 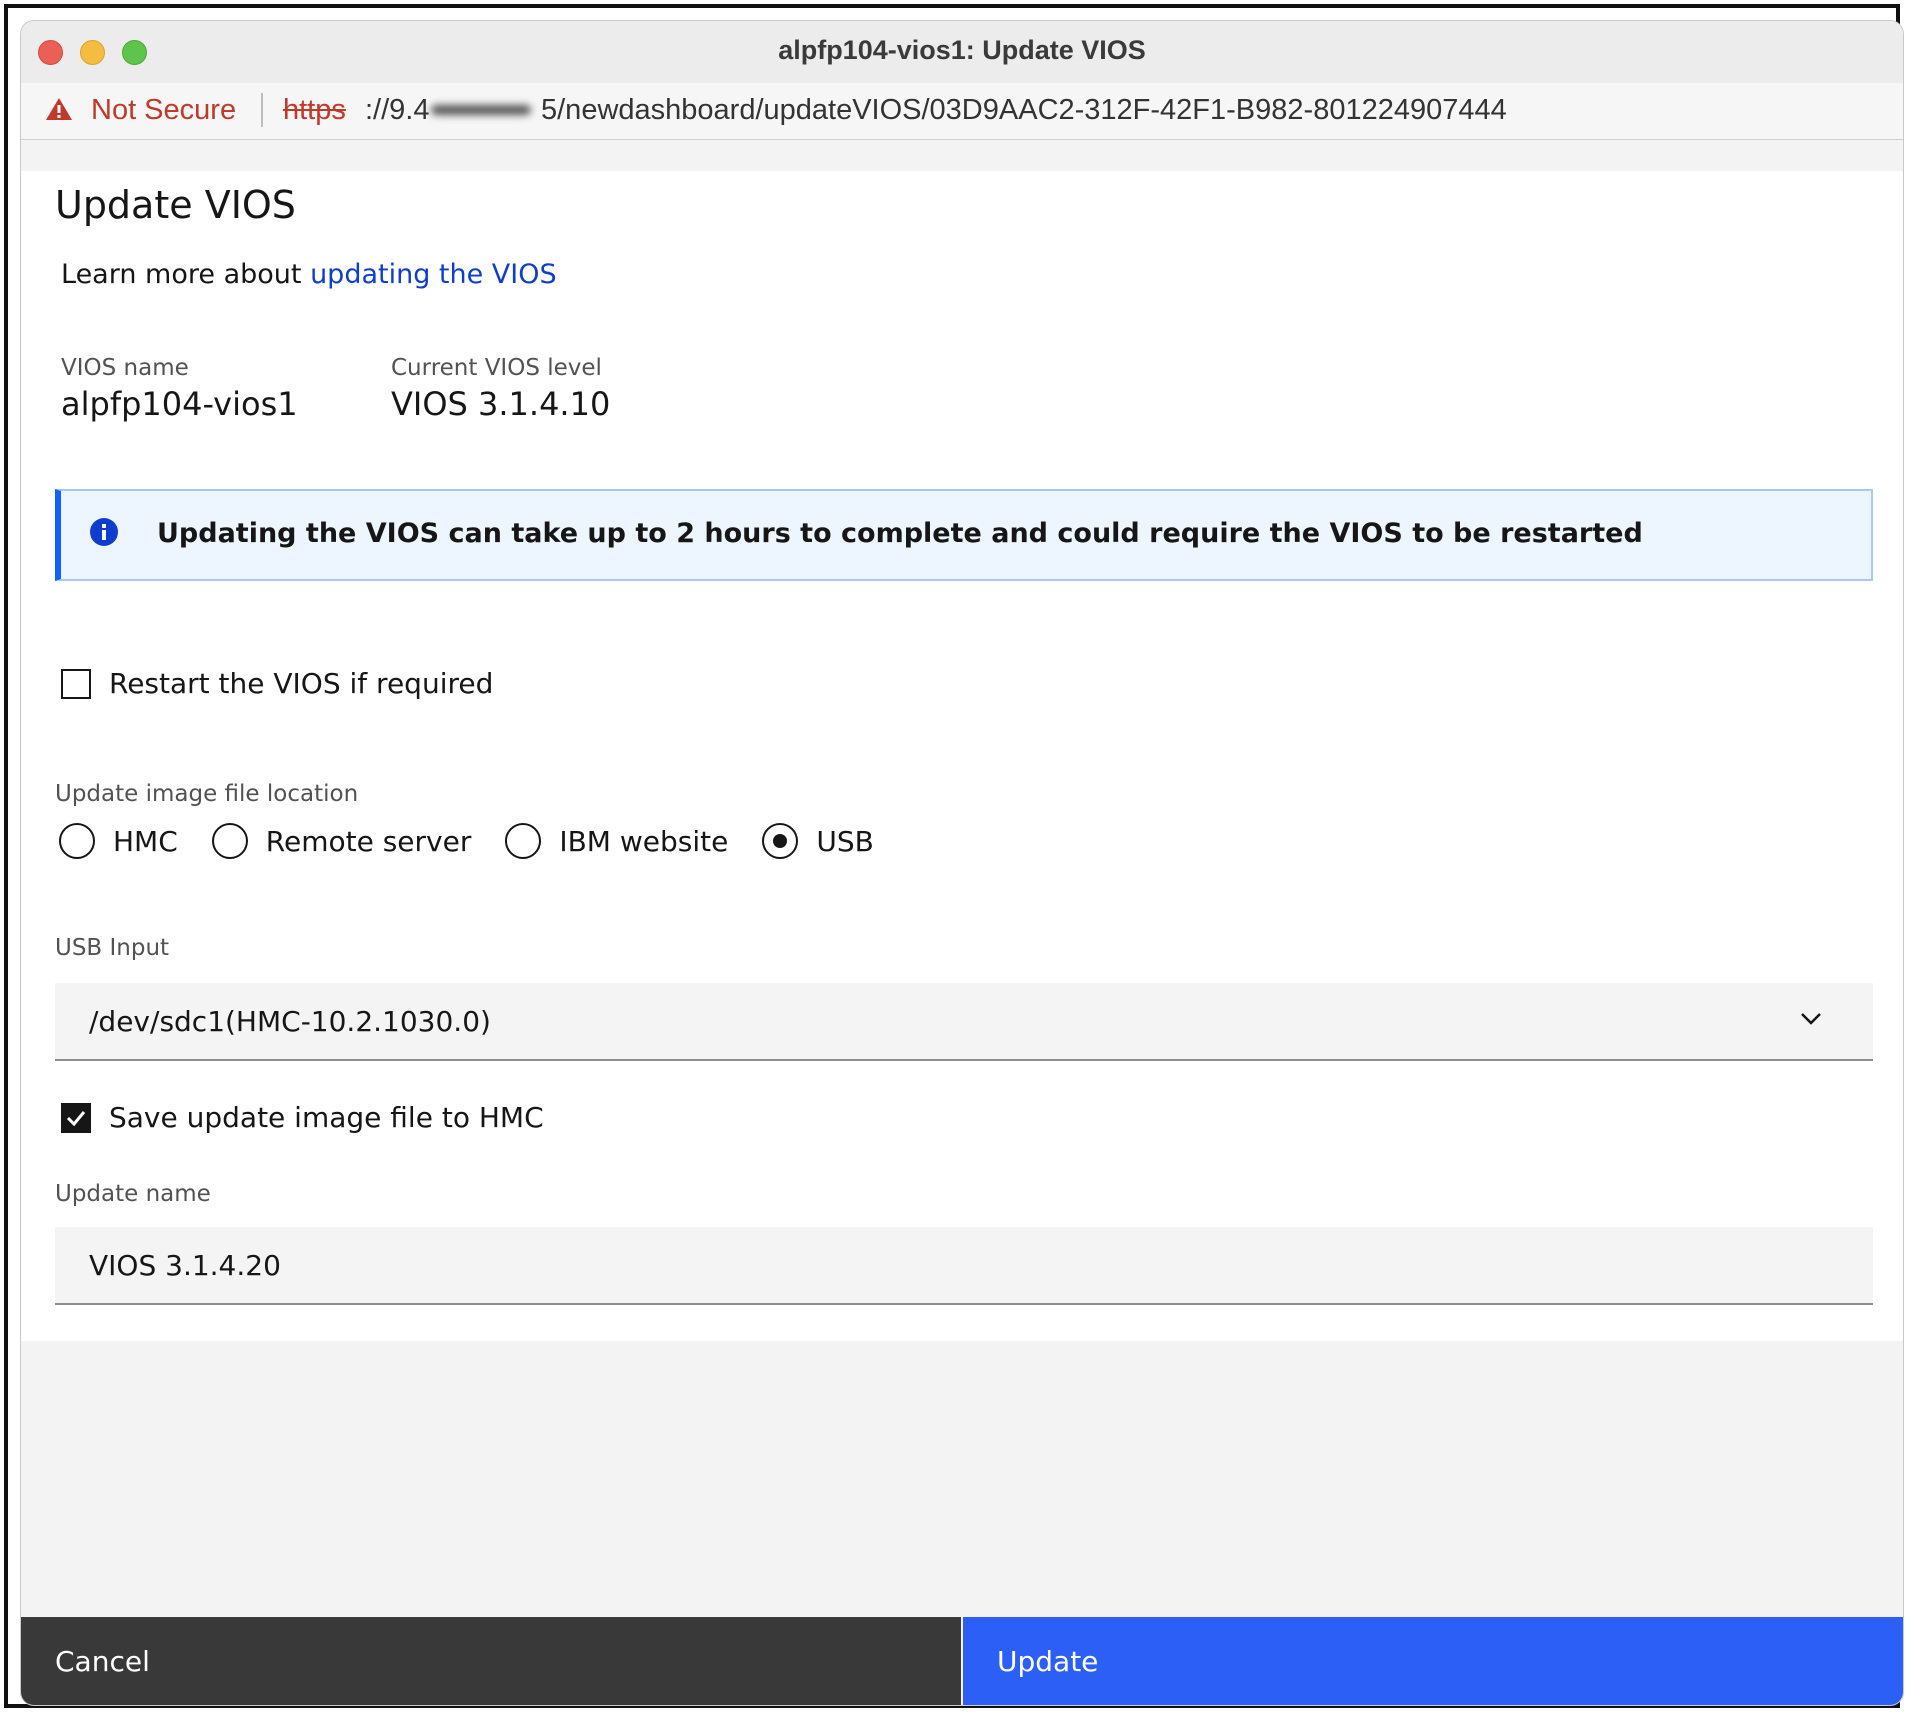 I want to click on restart-vios-label: Restart the VIOS if required, so click(x=301, y=683).